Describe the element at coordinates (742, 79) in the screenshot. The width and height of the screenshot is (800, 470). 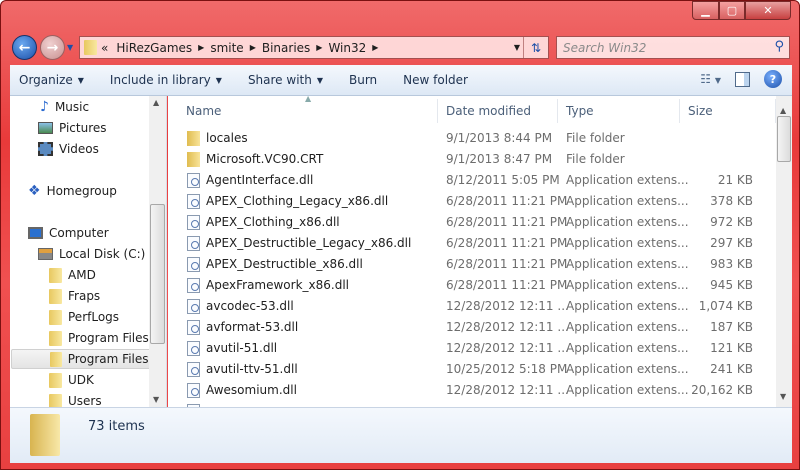
I see `preview-pane-icon` at that location.